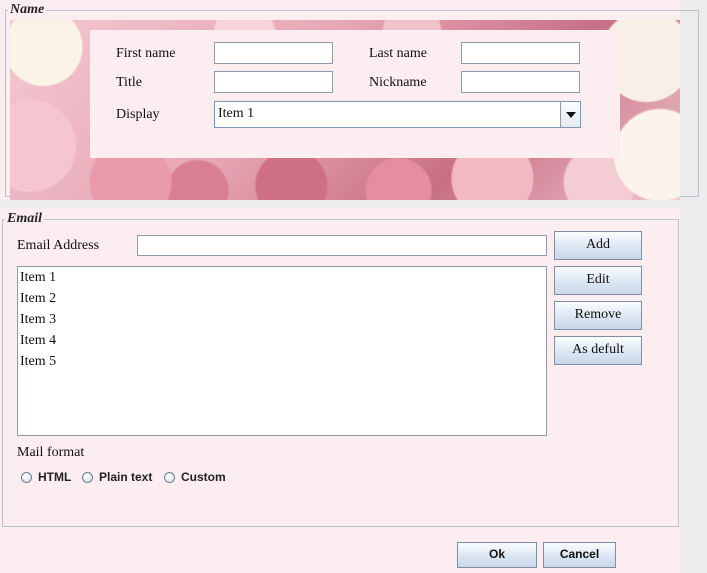 This screenshot has height=573, width=707. What do you see at coordinates (520, 53) in the screenshot?
I see `last-name-field` at bounding box center [520, 53].